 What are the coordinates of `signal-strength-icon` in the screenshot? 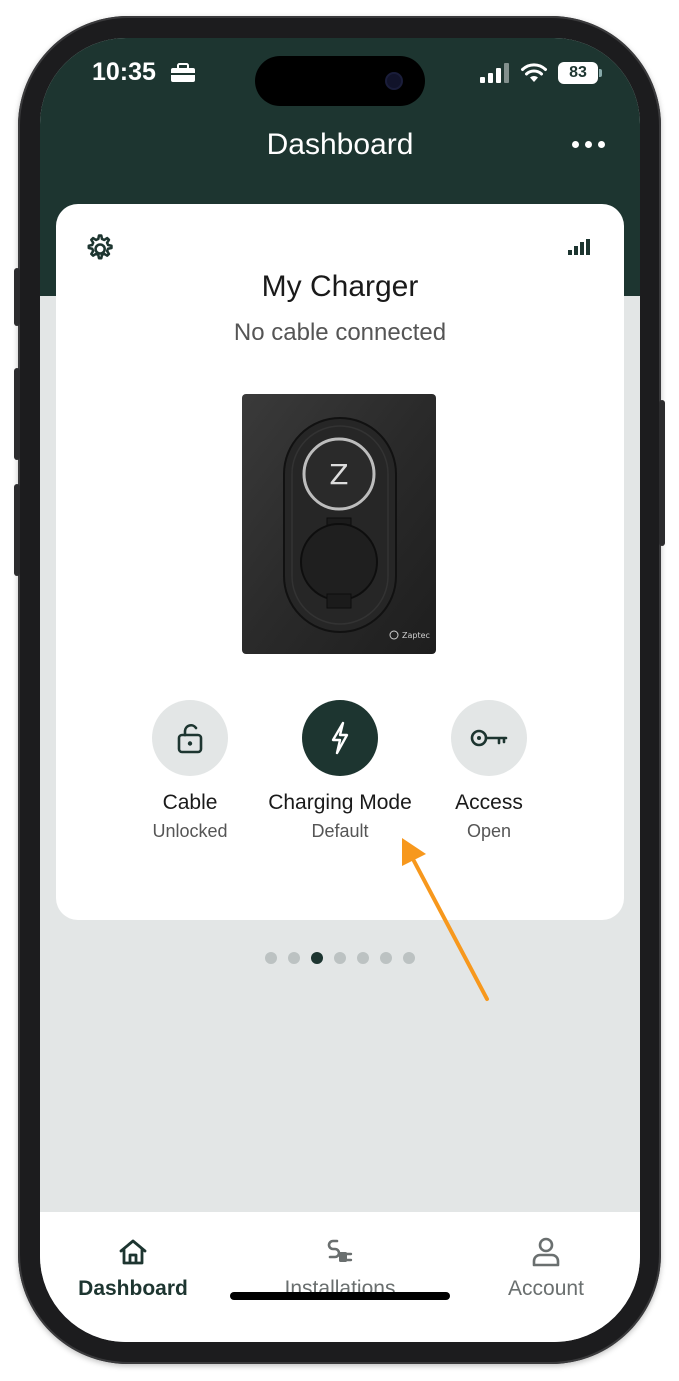 It's located at (579, 247).